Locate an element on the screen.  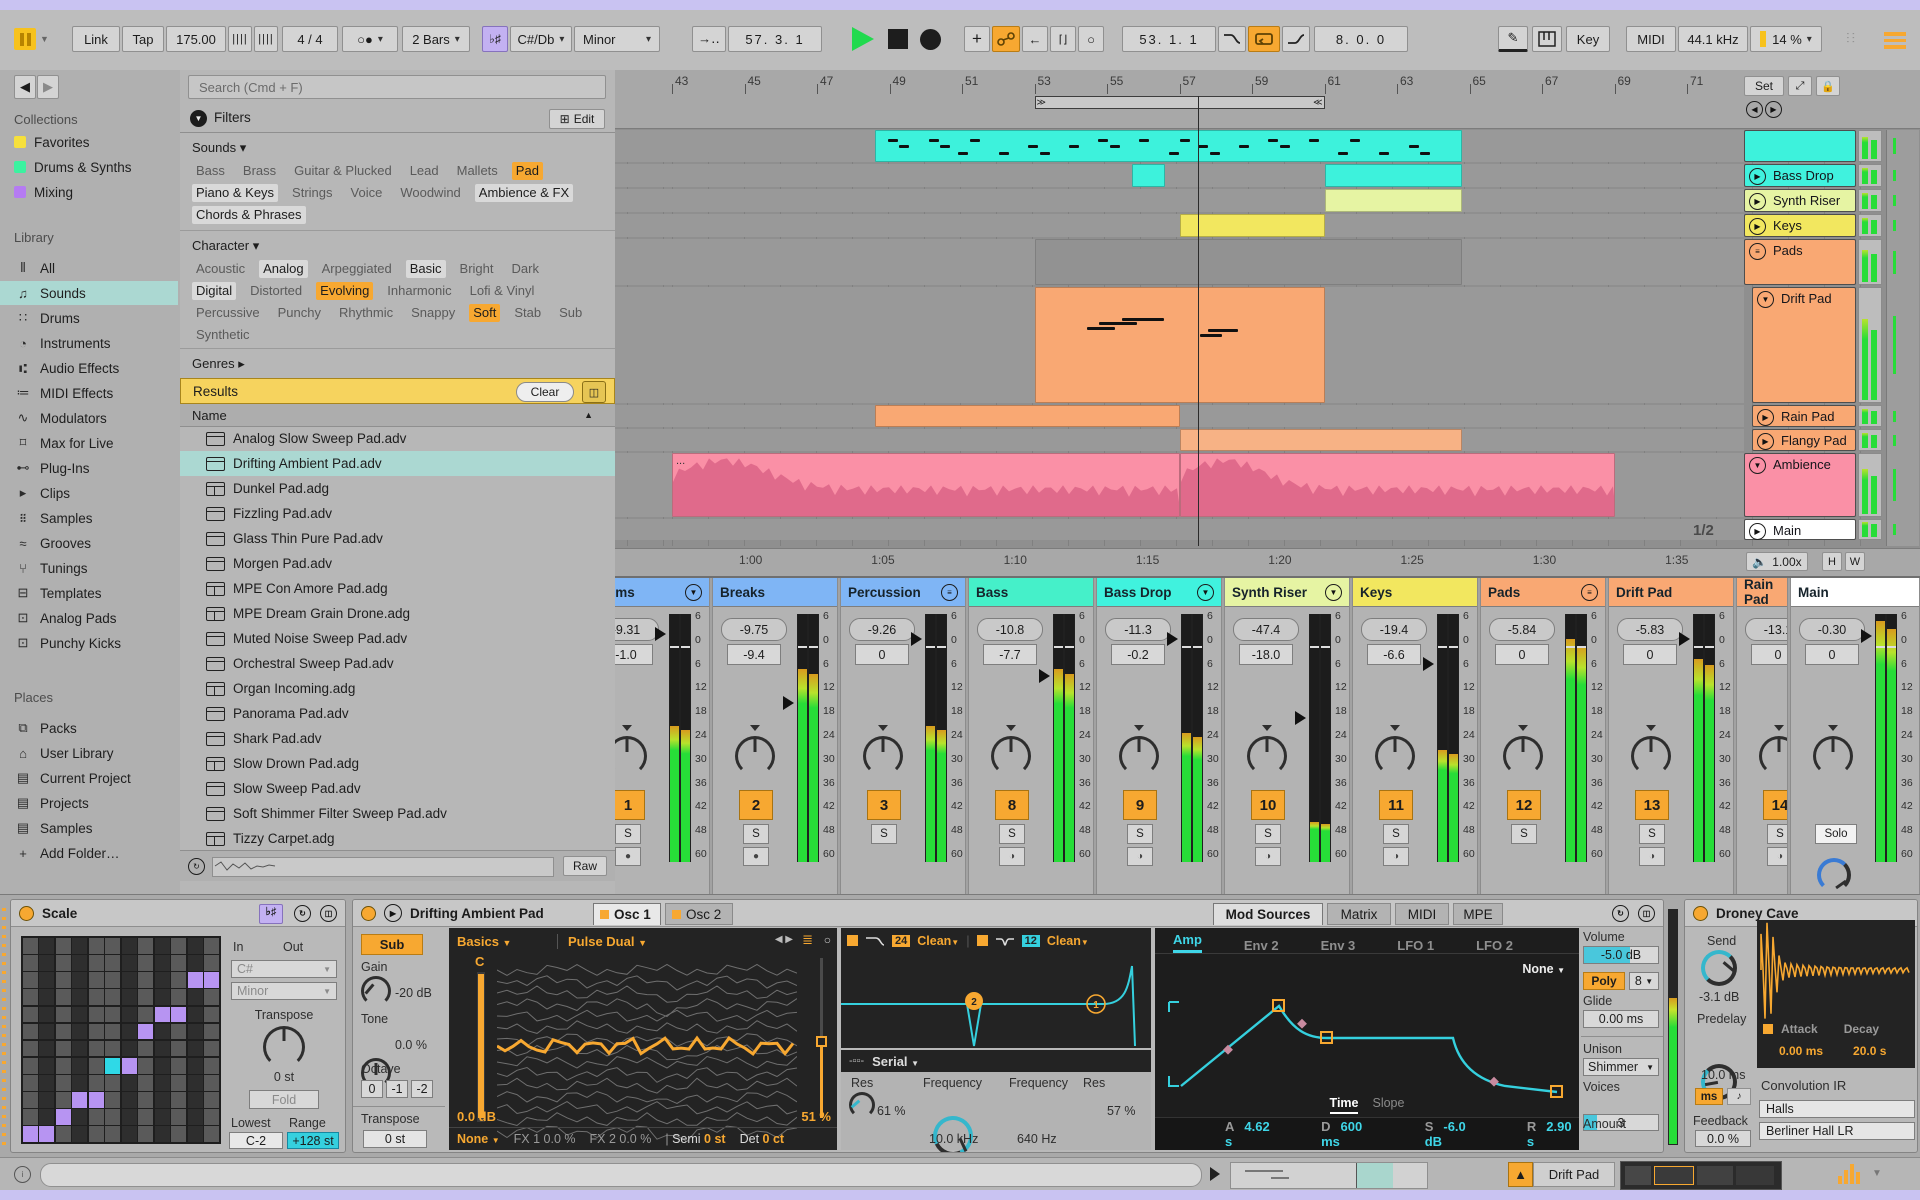
mixer-track-title: Percussion ≡ is located at coordinates (903, 592).